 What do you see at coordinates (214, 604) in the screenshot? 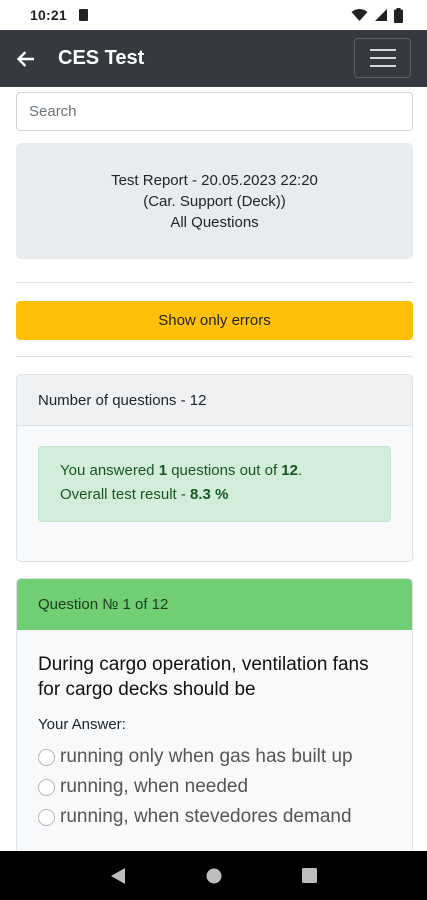
I see `question-header: Question № 1 of 12` at bounding box center [214, 604].